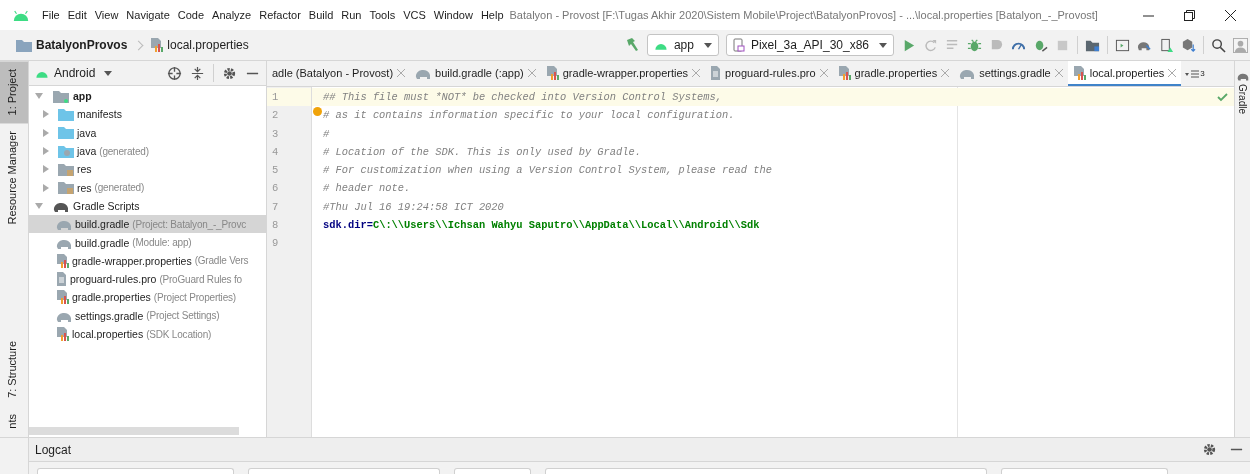 Image resolution: width=1250 pixels, height=474 pixels. I want to click on tree-row: java, so click(147, 132).